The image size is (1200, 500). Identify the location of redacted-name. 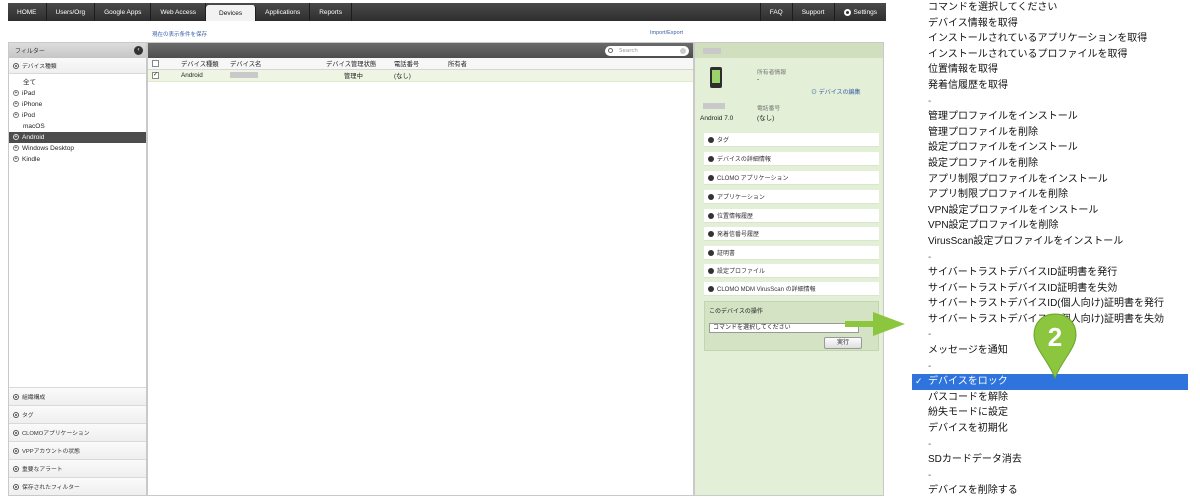
(714, 106).